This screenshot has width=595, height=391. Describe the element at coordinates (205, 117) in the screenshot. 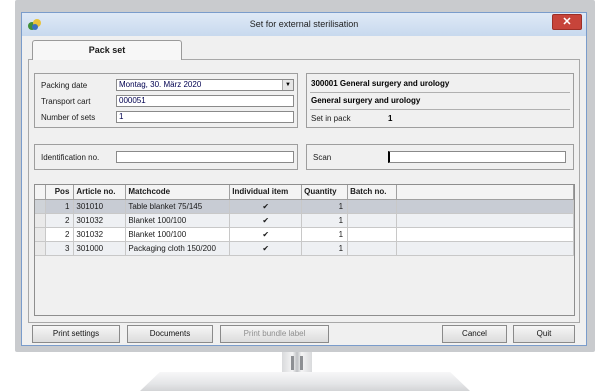

I see `number-of-sets-field: 1` at that location.